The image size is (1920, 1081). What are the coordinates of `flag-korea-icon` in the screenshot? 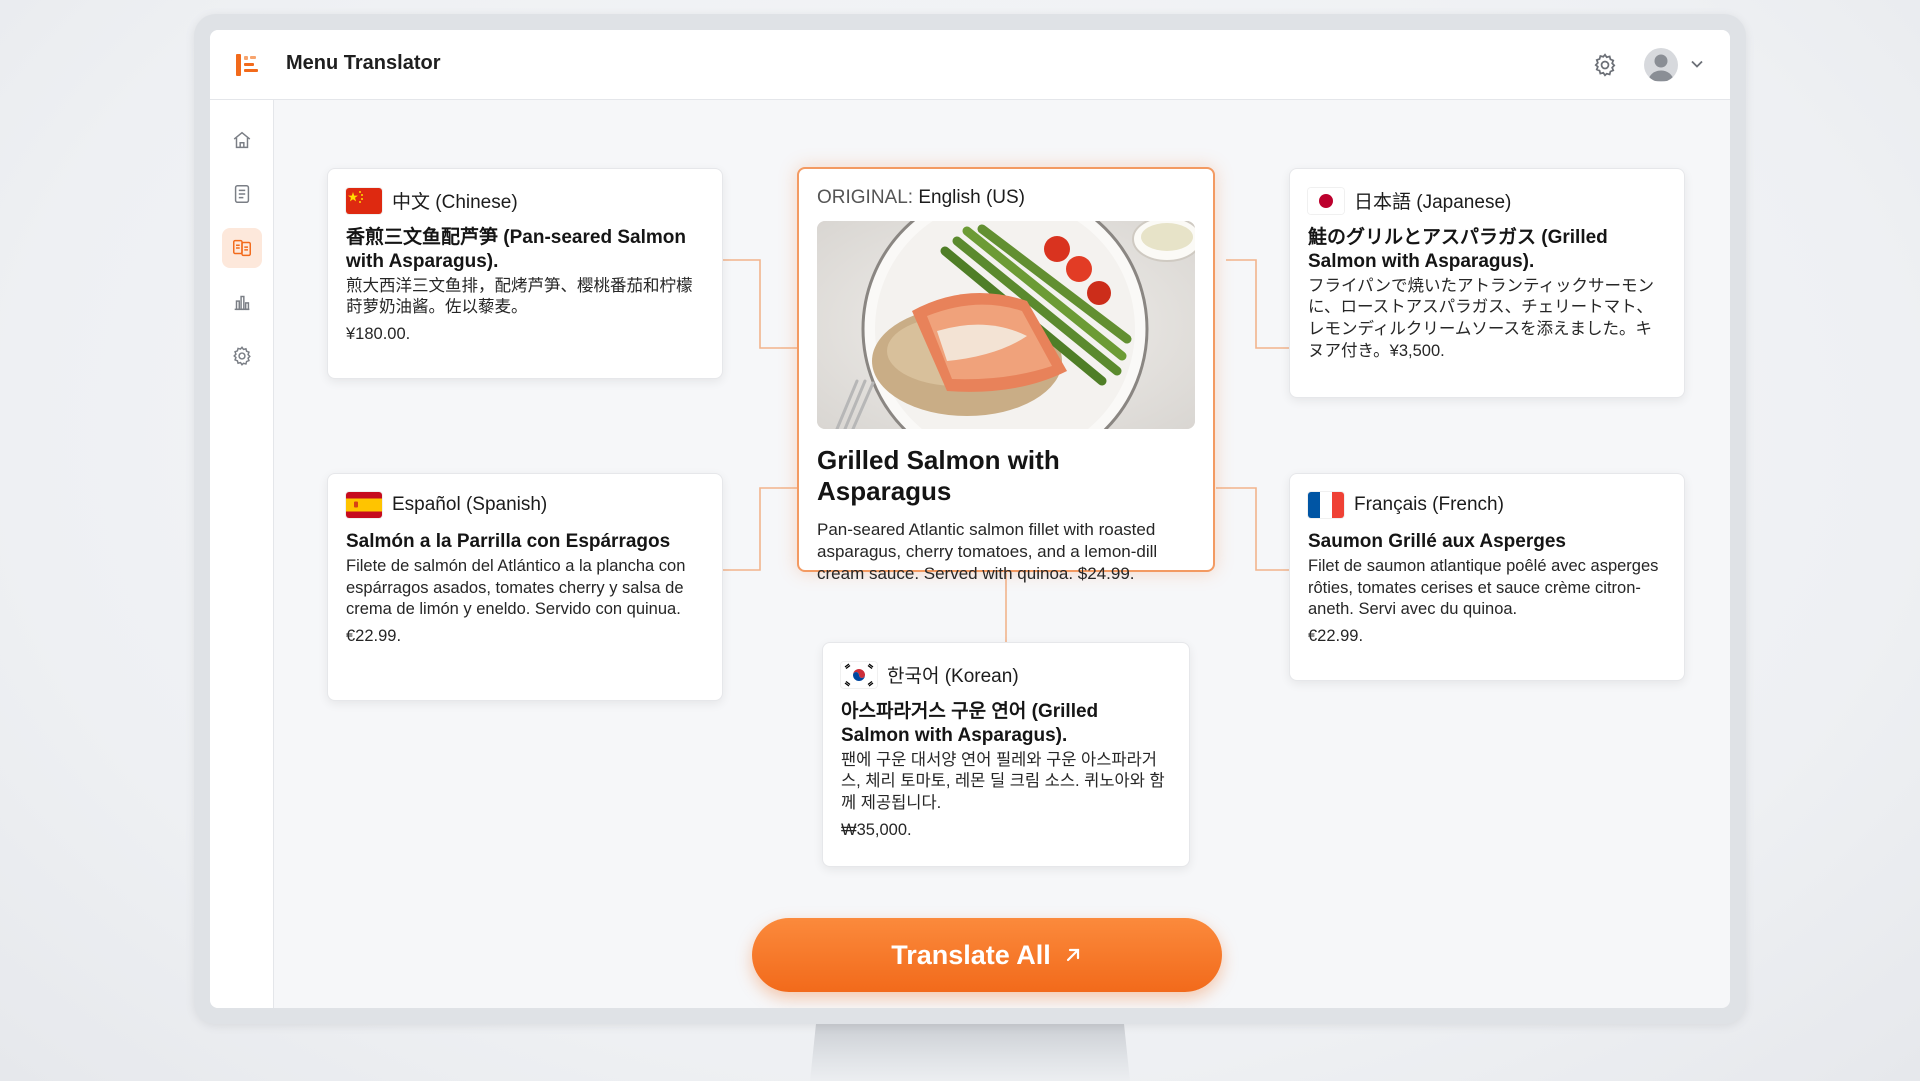 It's located at (859, 674).